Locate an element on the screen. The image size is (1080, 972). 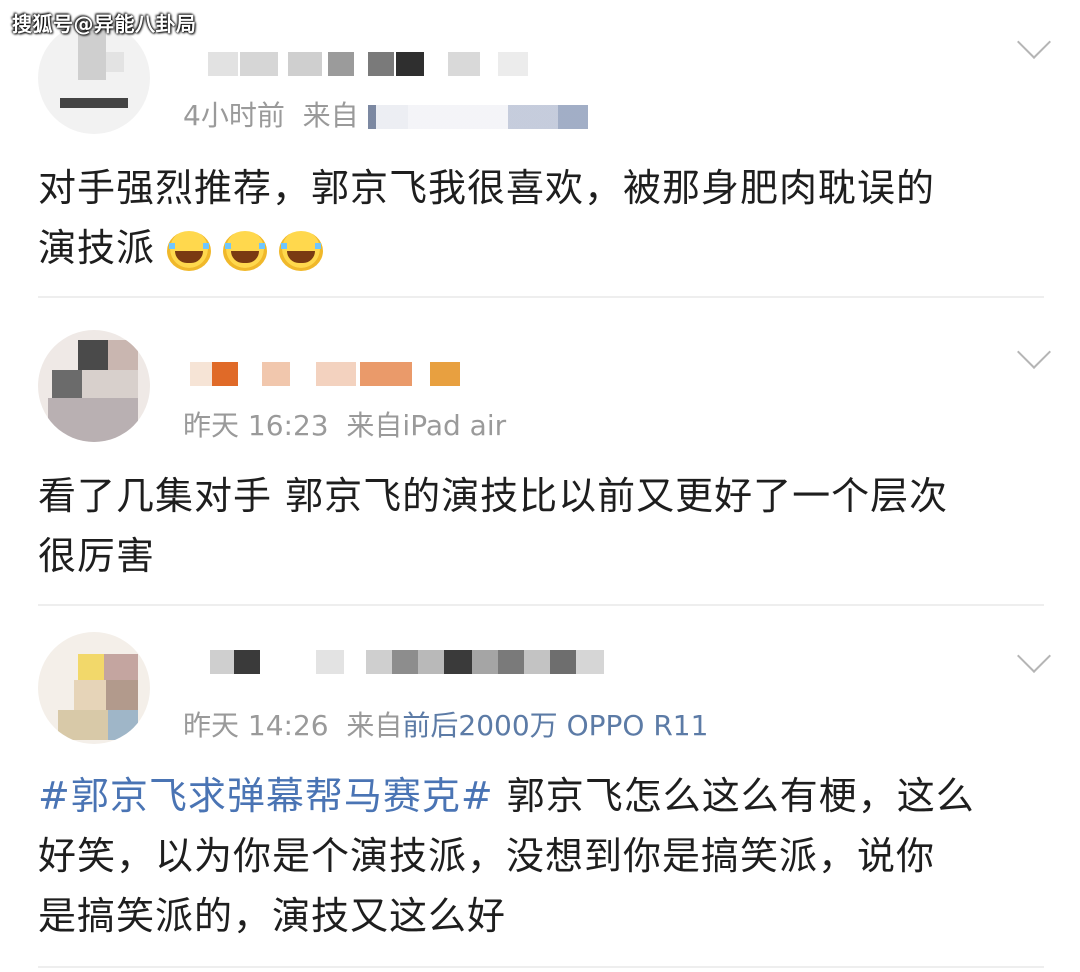
source-link: iPad air is located at coordinates (454, 425).